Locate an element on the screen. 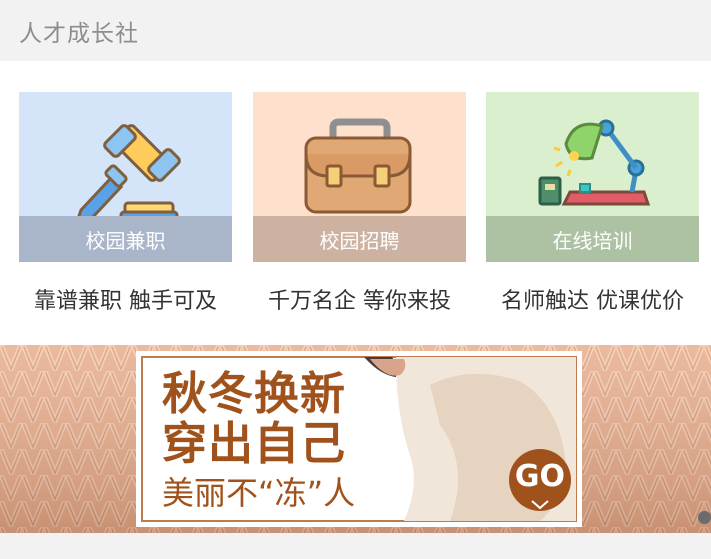  briefcase-icon is located at coordinates (358, 166).